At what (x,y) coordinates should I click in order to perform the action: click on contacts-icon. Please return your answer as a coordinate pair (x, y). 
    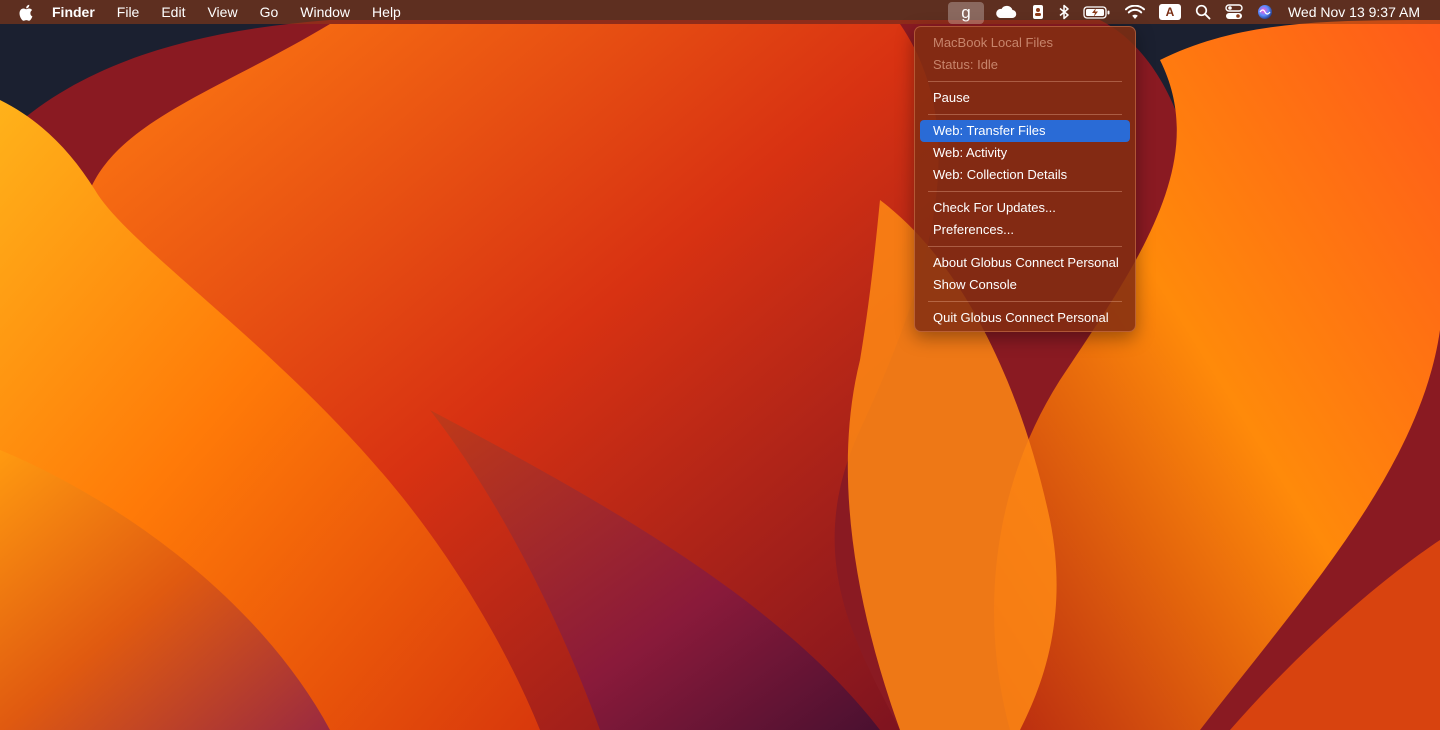
    Looking at the image, I should click on (1038, 12).